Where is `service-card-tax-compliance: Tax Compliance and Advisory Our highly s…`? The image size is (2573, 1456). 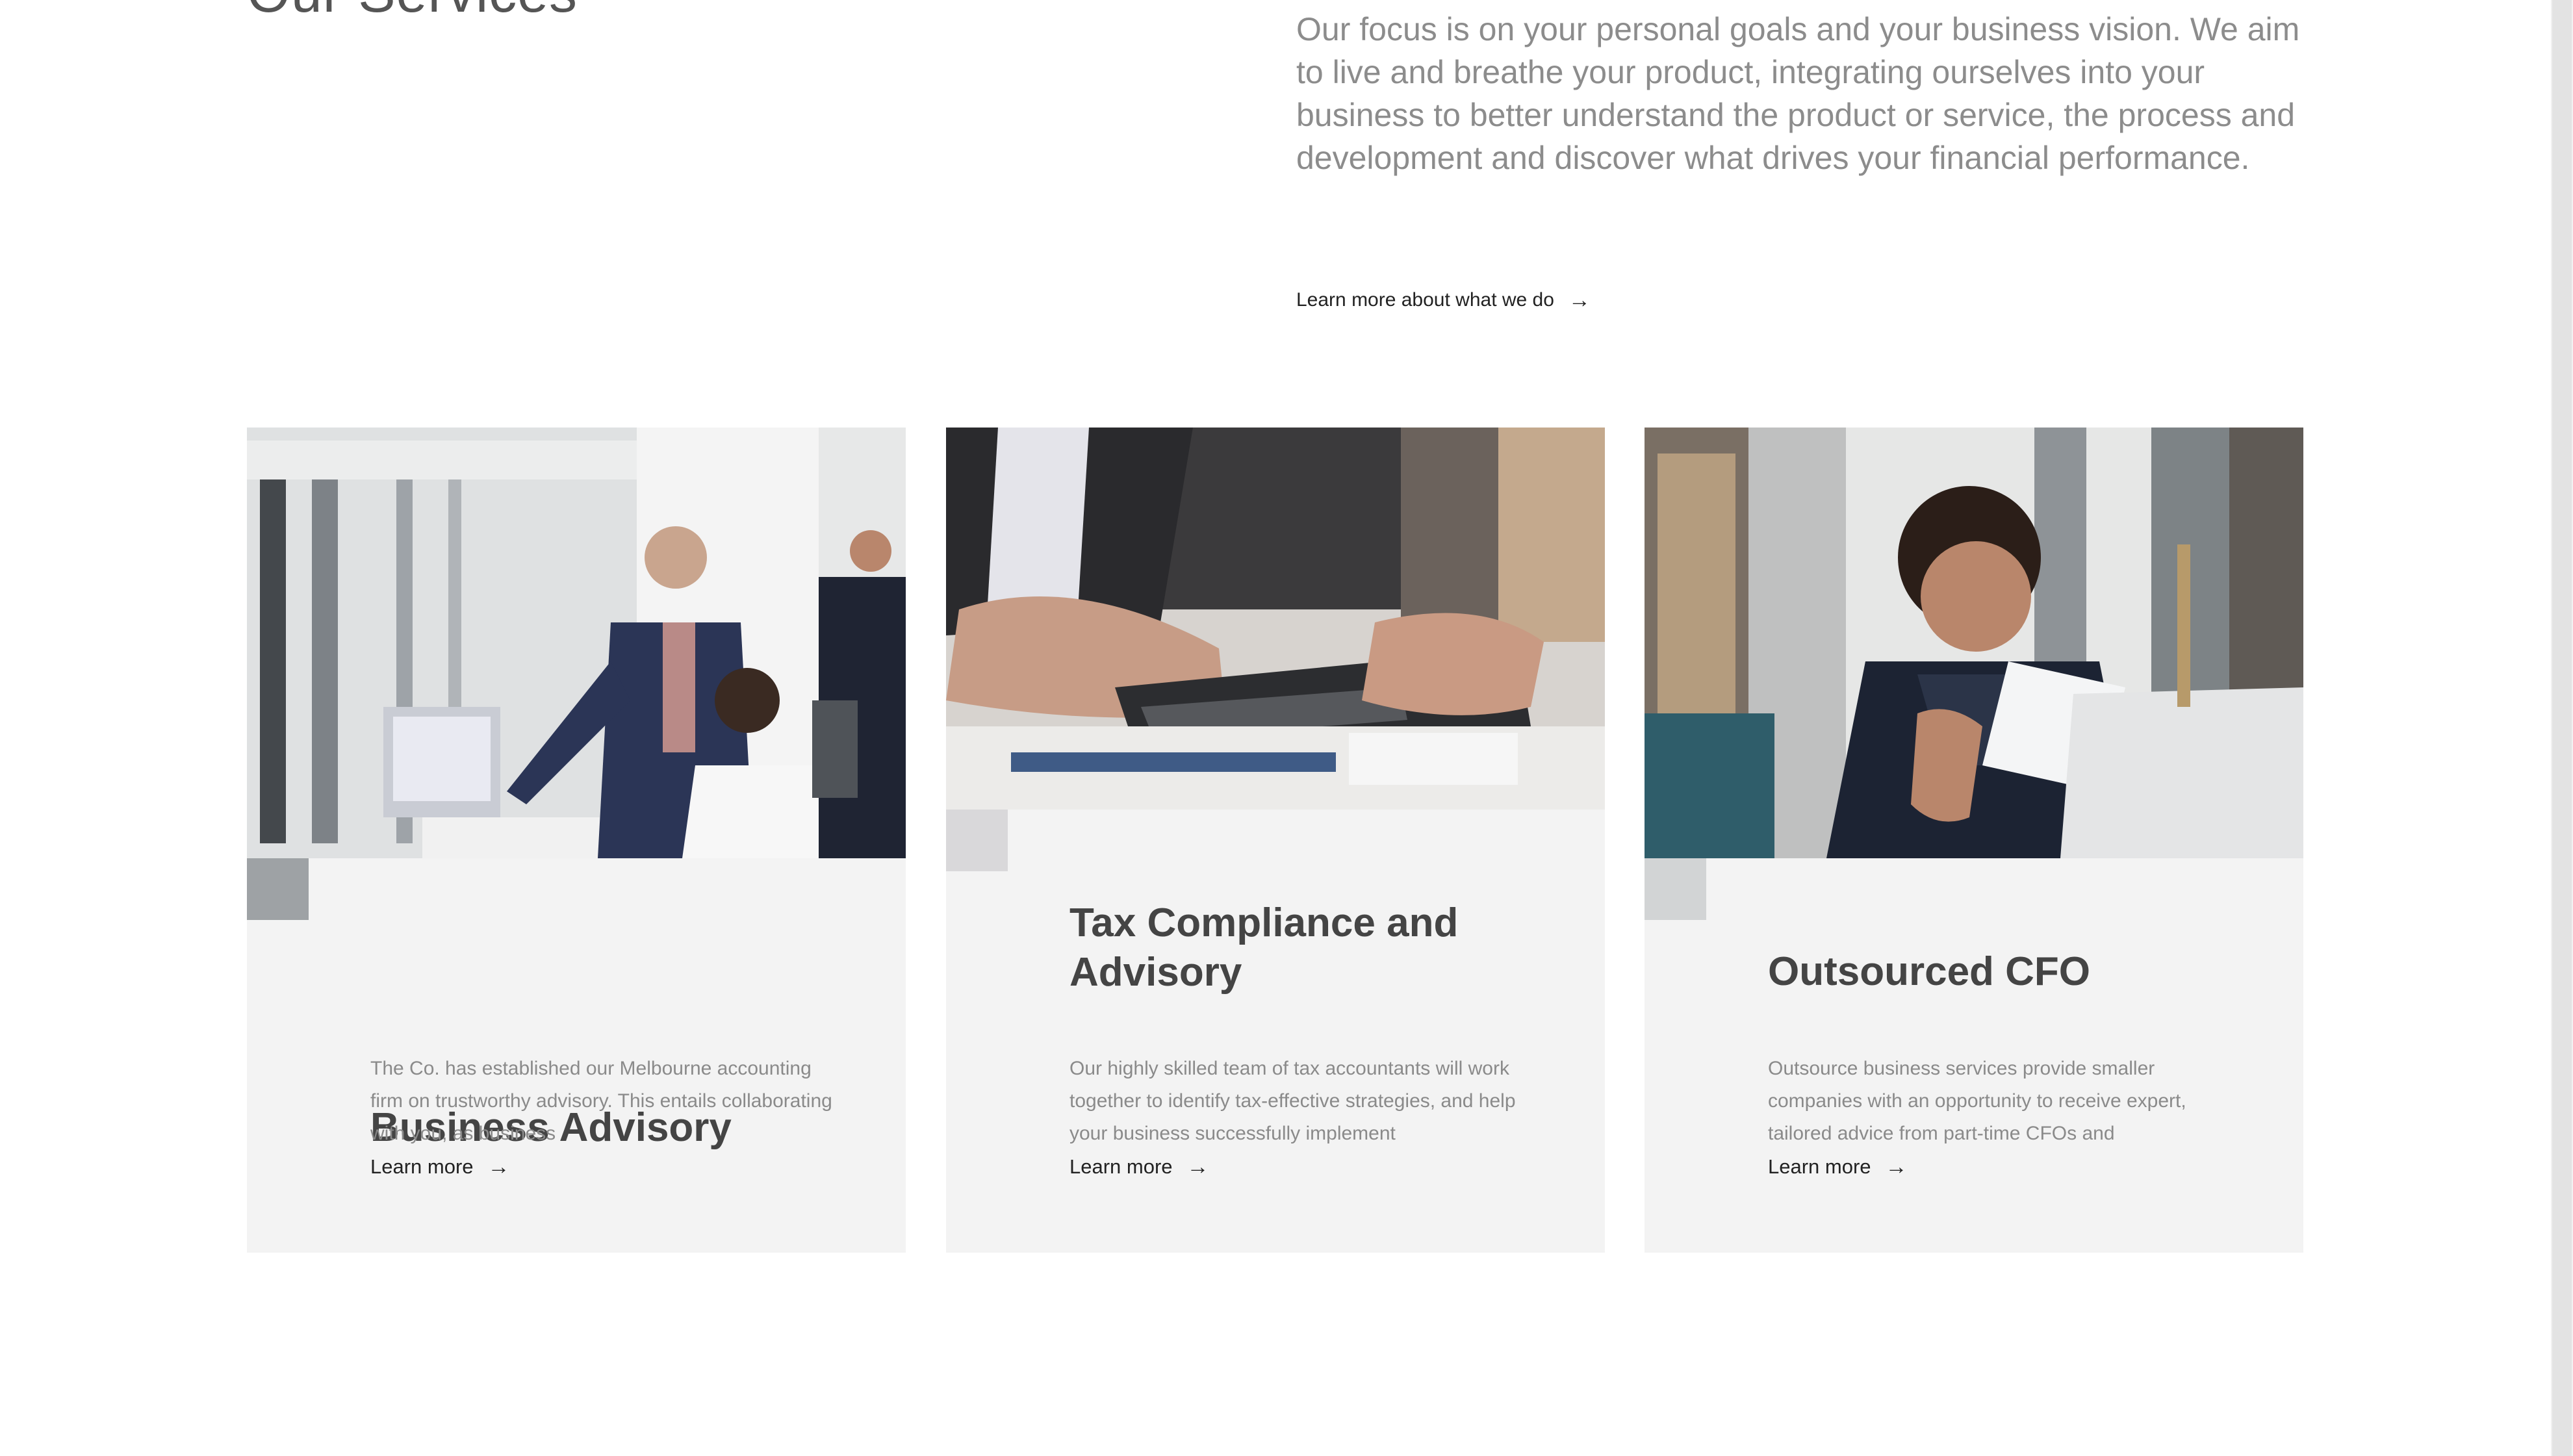 service-card-tax-compliance: Tax Compliance and Advisory Our highly s… is located at coordinates (1275, 841).